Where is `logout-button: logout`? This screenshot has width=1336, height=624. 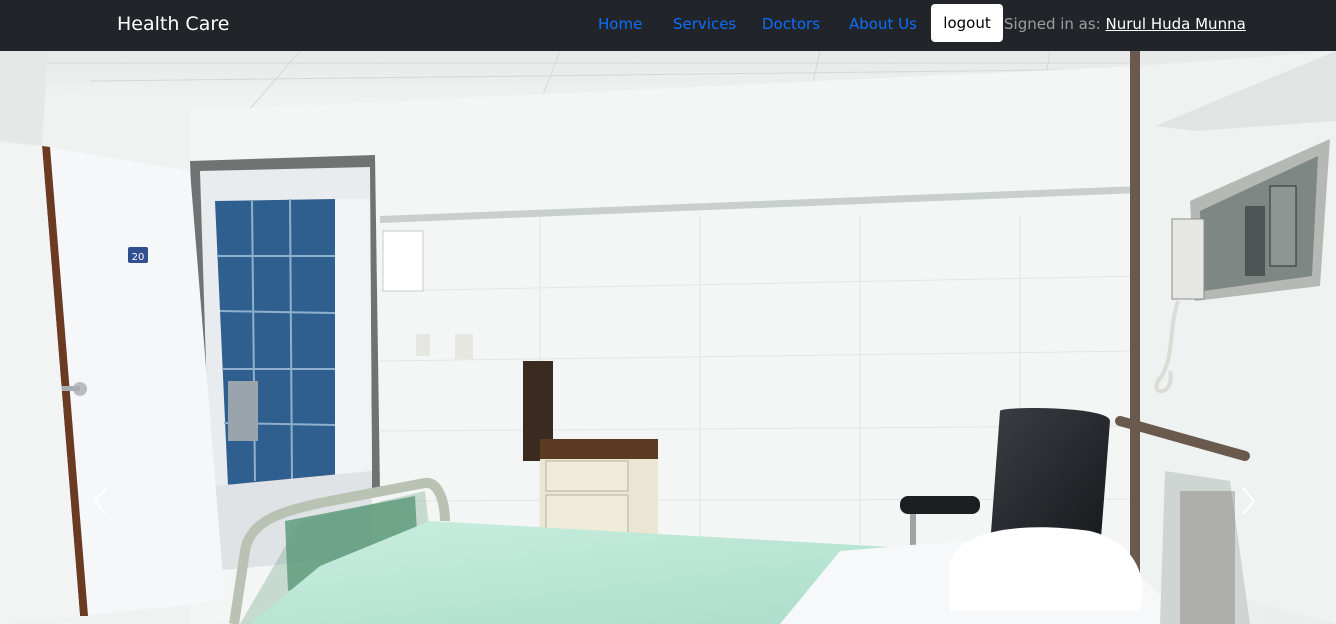
logout-button: logout is located at coordinates (967, 23).